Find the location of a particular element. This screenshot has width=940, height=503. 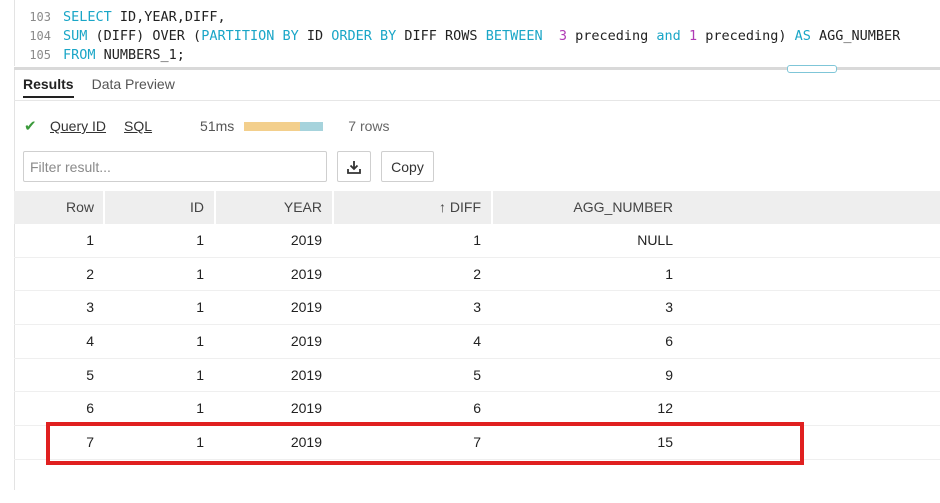

timing-bar-segment-b is located at coordinates (312, 126).